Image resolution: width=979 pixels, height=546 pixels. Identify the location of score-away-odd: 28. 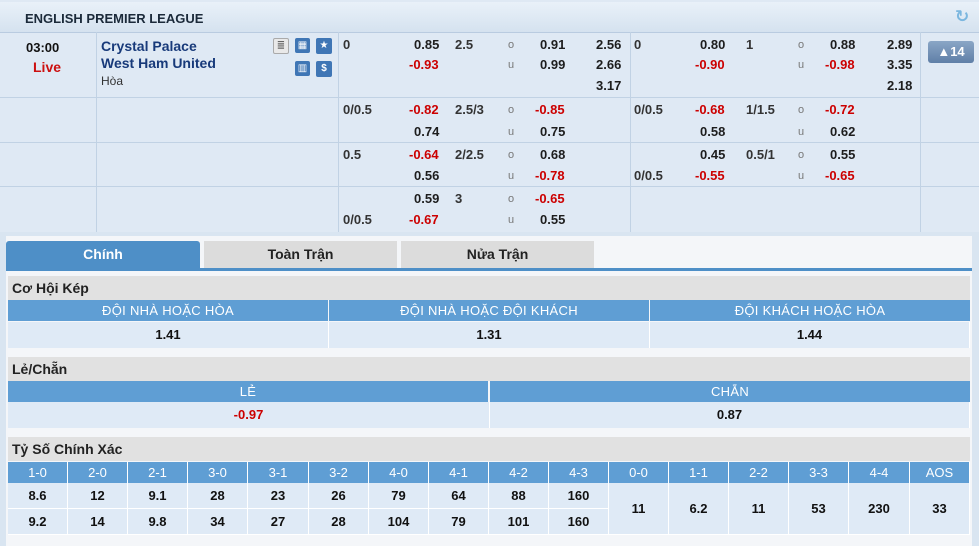
(339, 522).